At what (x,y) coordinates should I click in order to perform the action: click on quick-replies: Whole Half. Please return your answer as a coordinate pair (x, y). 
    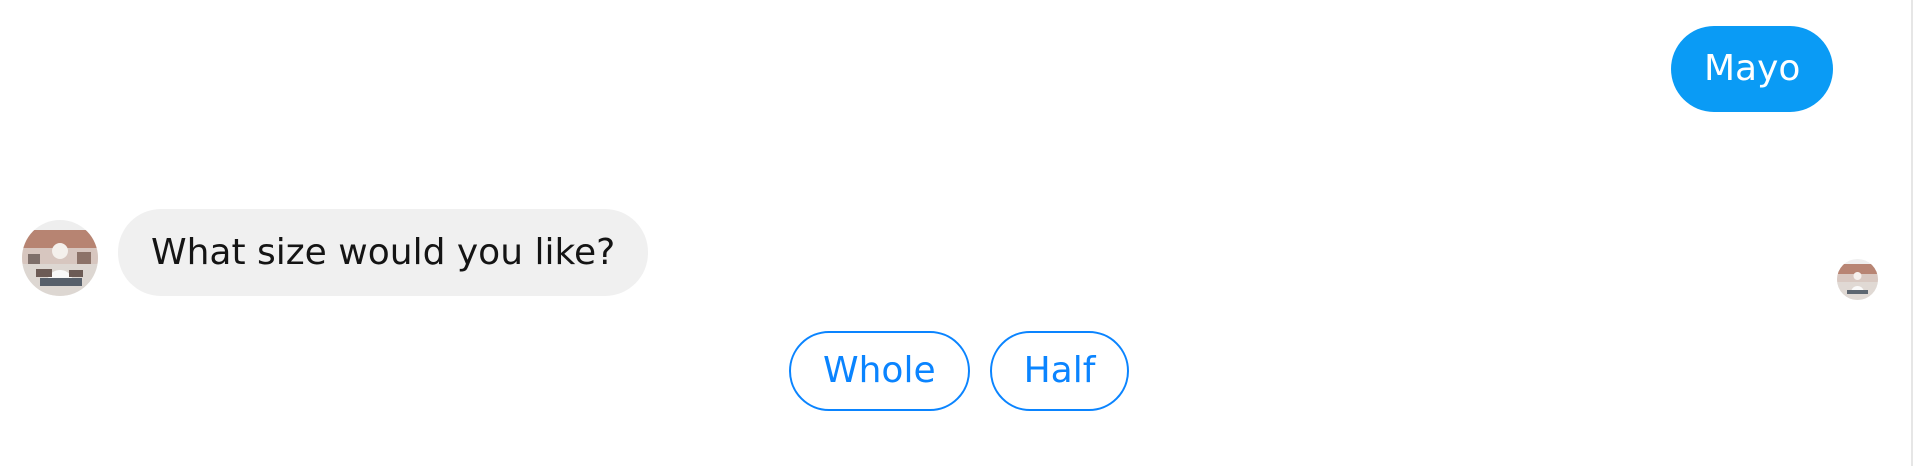
    Looking at the image, I should click on (959, 371).